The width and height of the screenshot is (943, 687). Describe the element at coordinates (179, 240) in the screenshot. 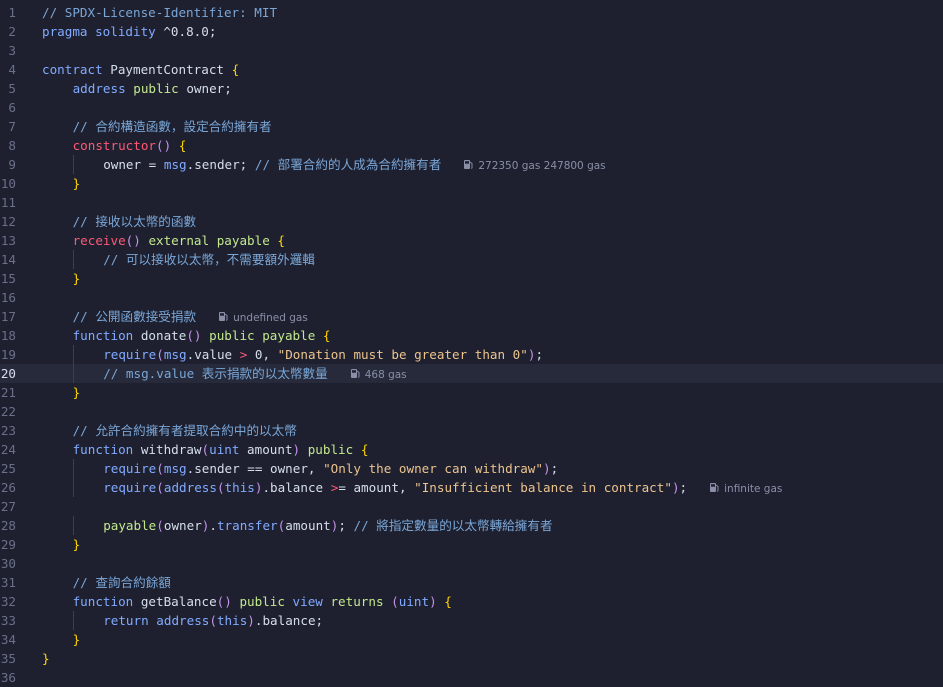

I see `code-text: receive() external payable {` at that location.